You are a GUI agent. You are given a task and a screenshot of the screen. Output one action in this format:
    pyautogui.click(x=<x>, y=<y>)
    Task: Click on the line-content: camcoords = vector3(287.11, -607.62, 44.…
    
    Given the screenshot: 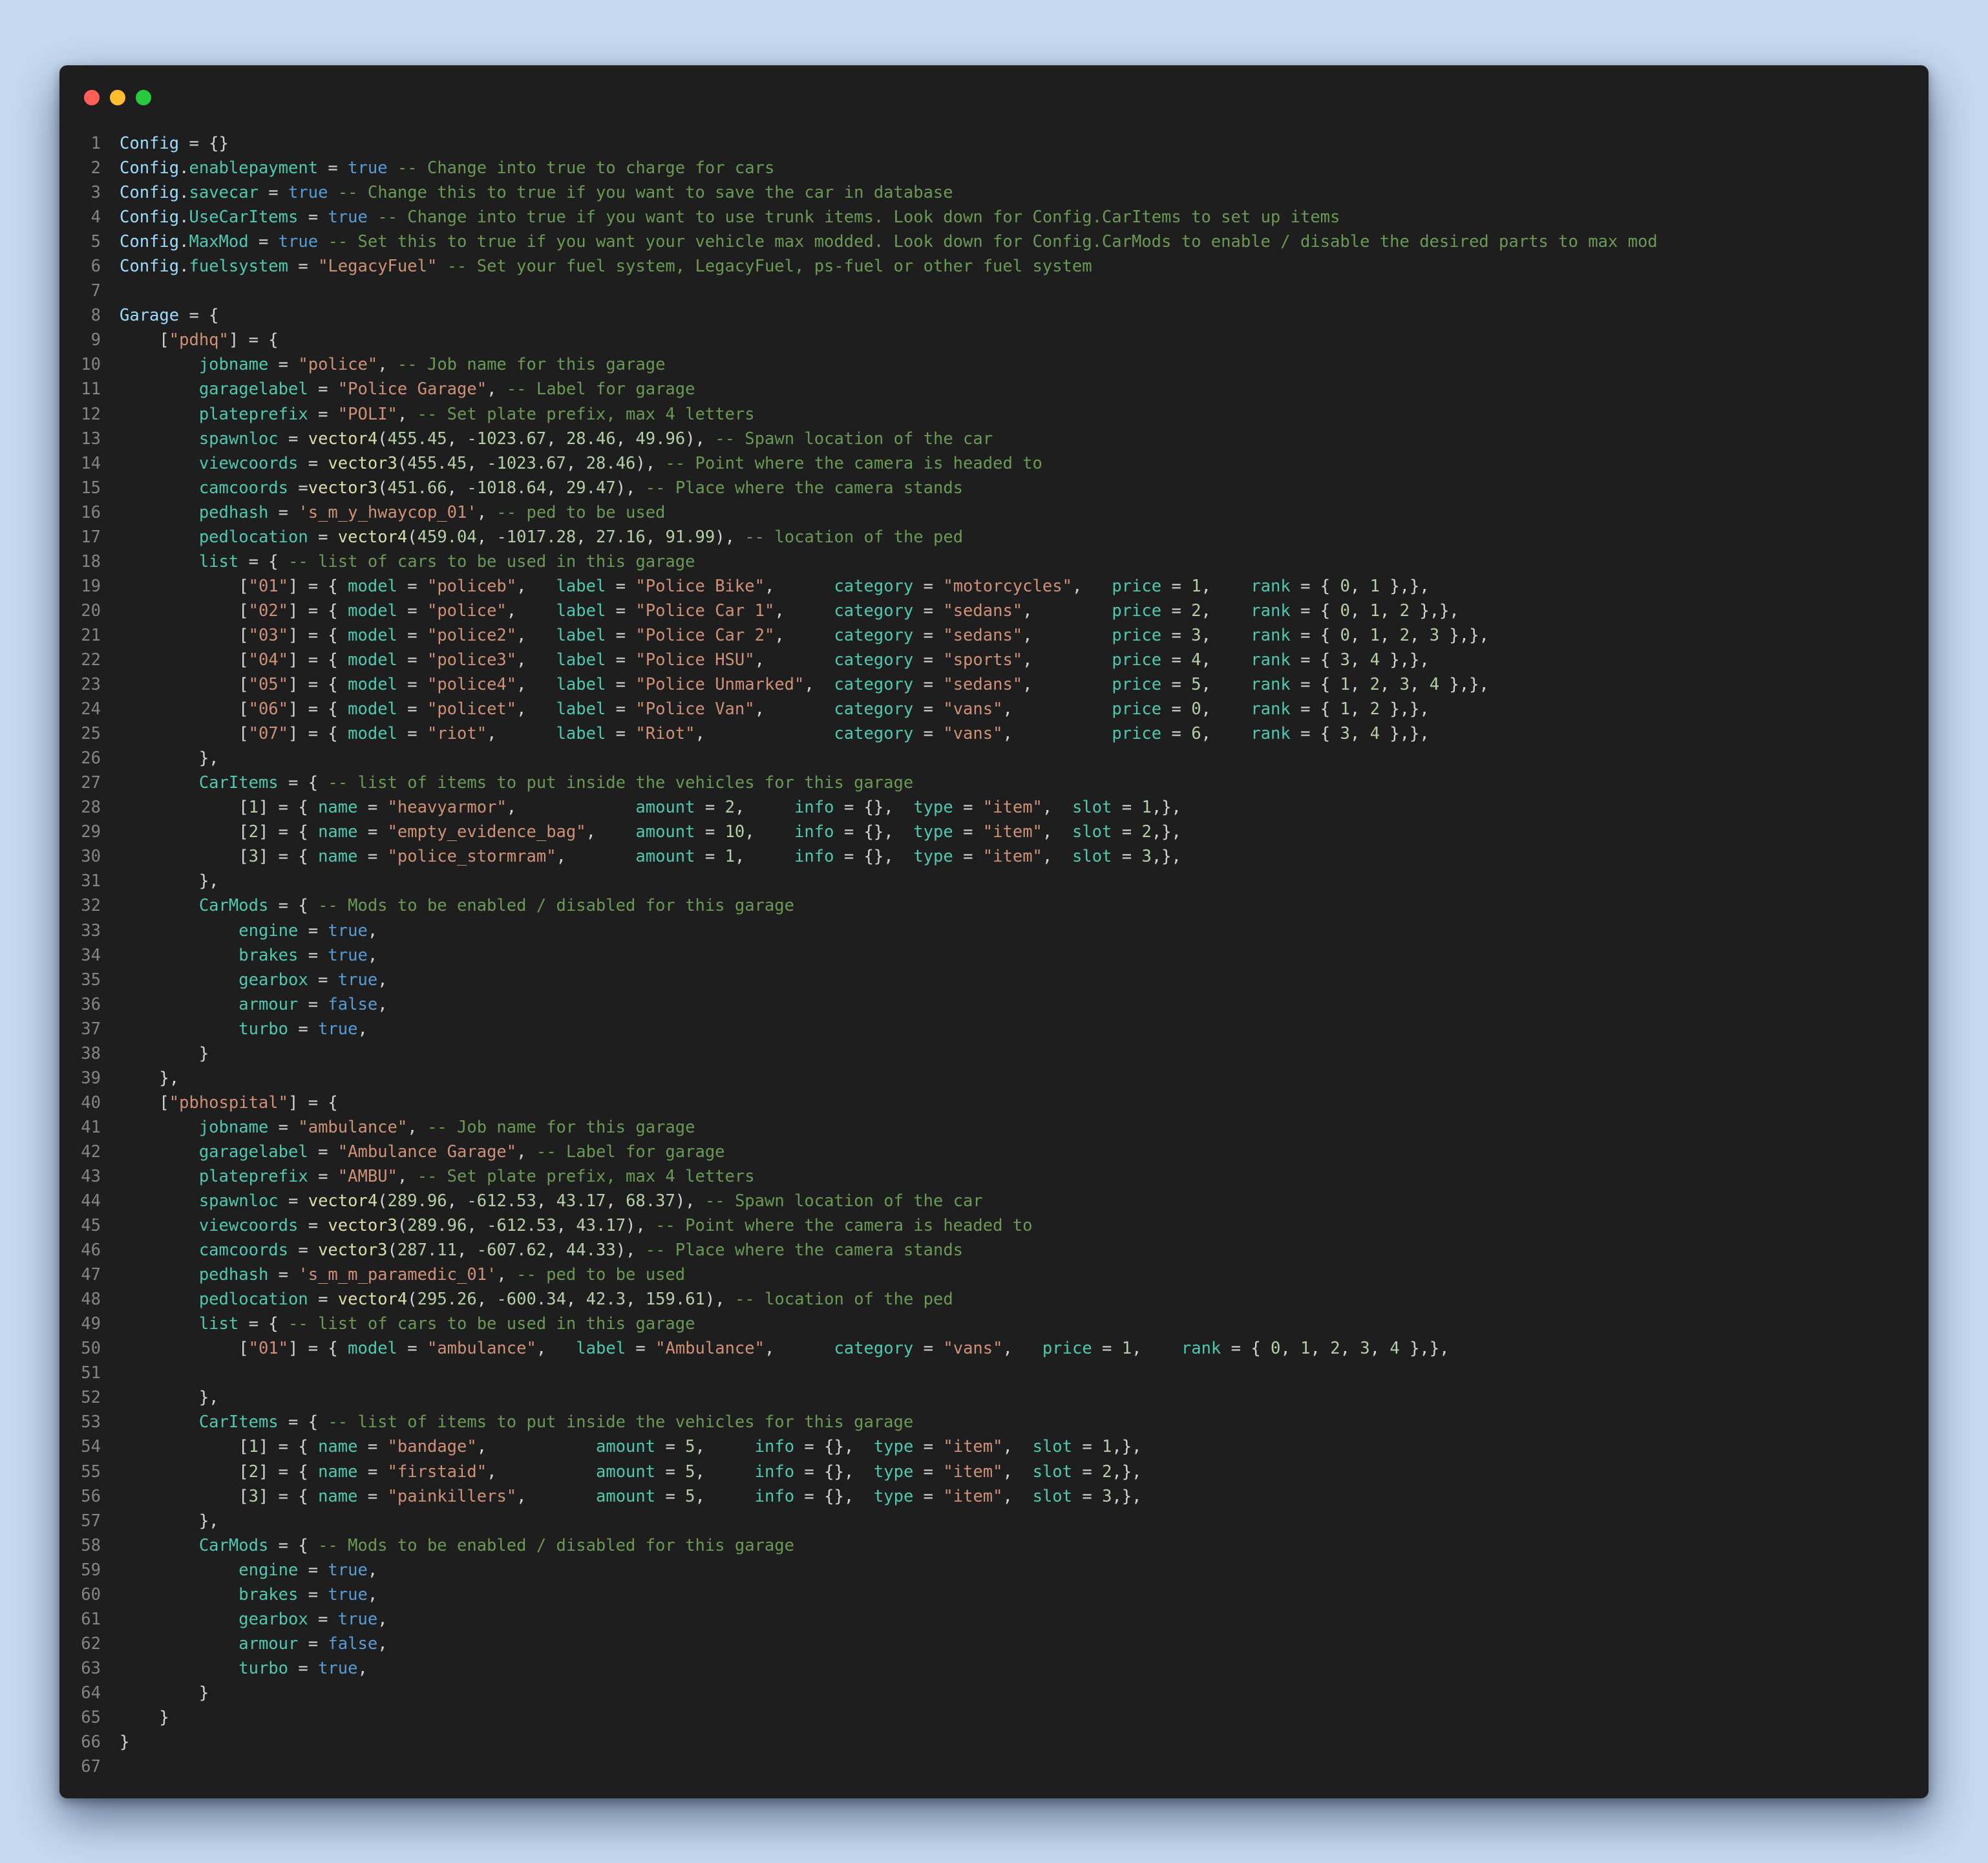 What is the action you would take?
    pyautogui.click(x=532, y=1250)
    